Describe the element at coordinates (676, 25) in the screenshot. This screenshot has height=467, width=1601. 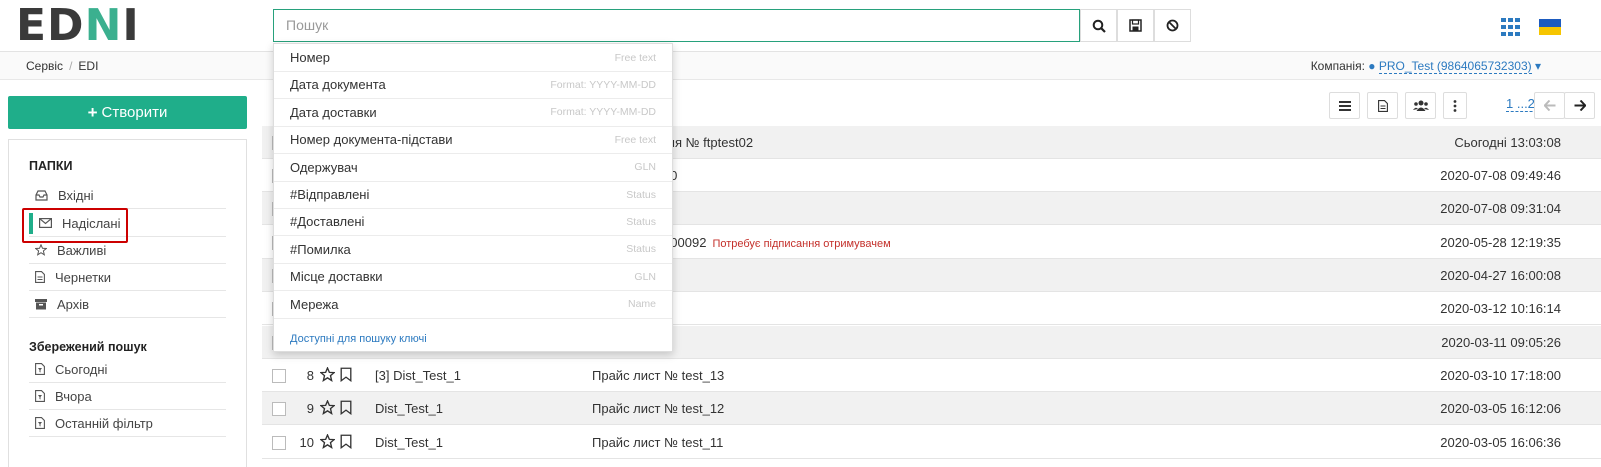
I see `search-input: Пошук` at that location.